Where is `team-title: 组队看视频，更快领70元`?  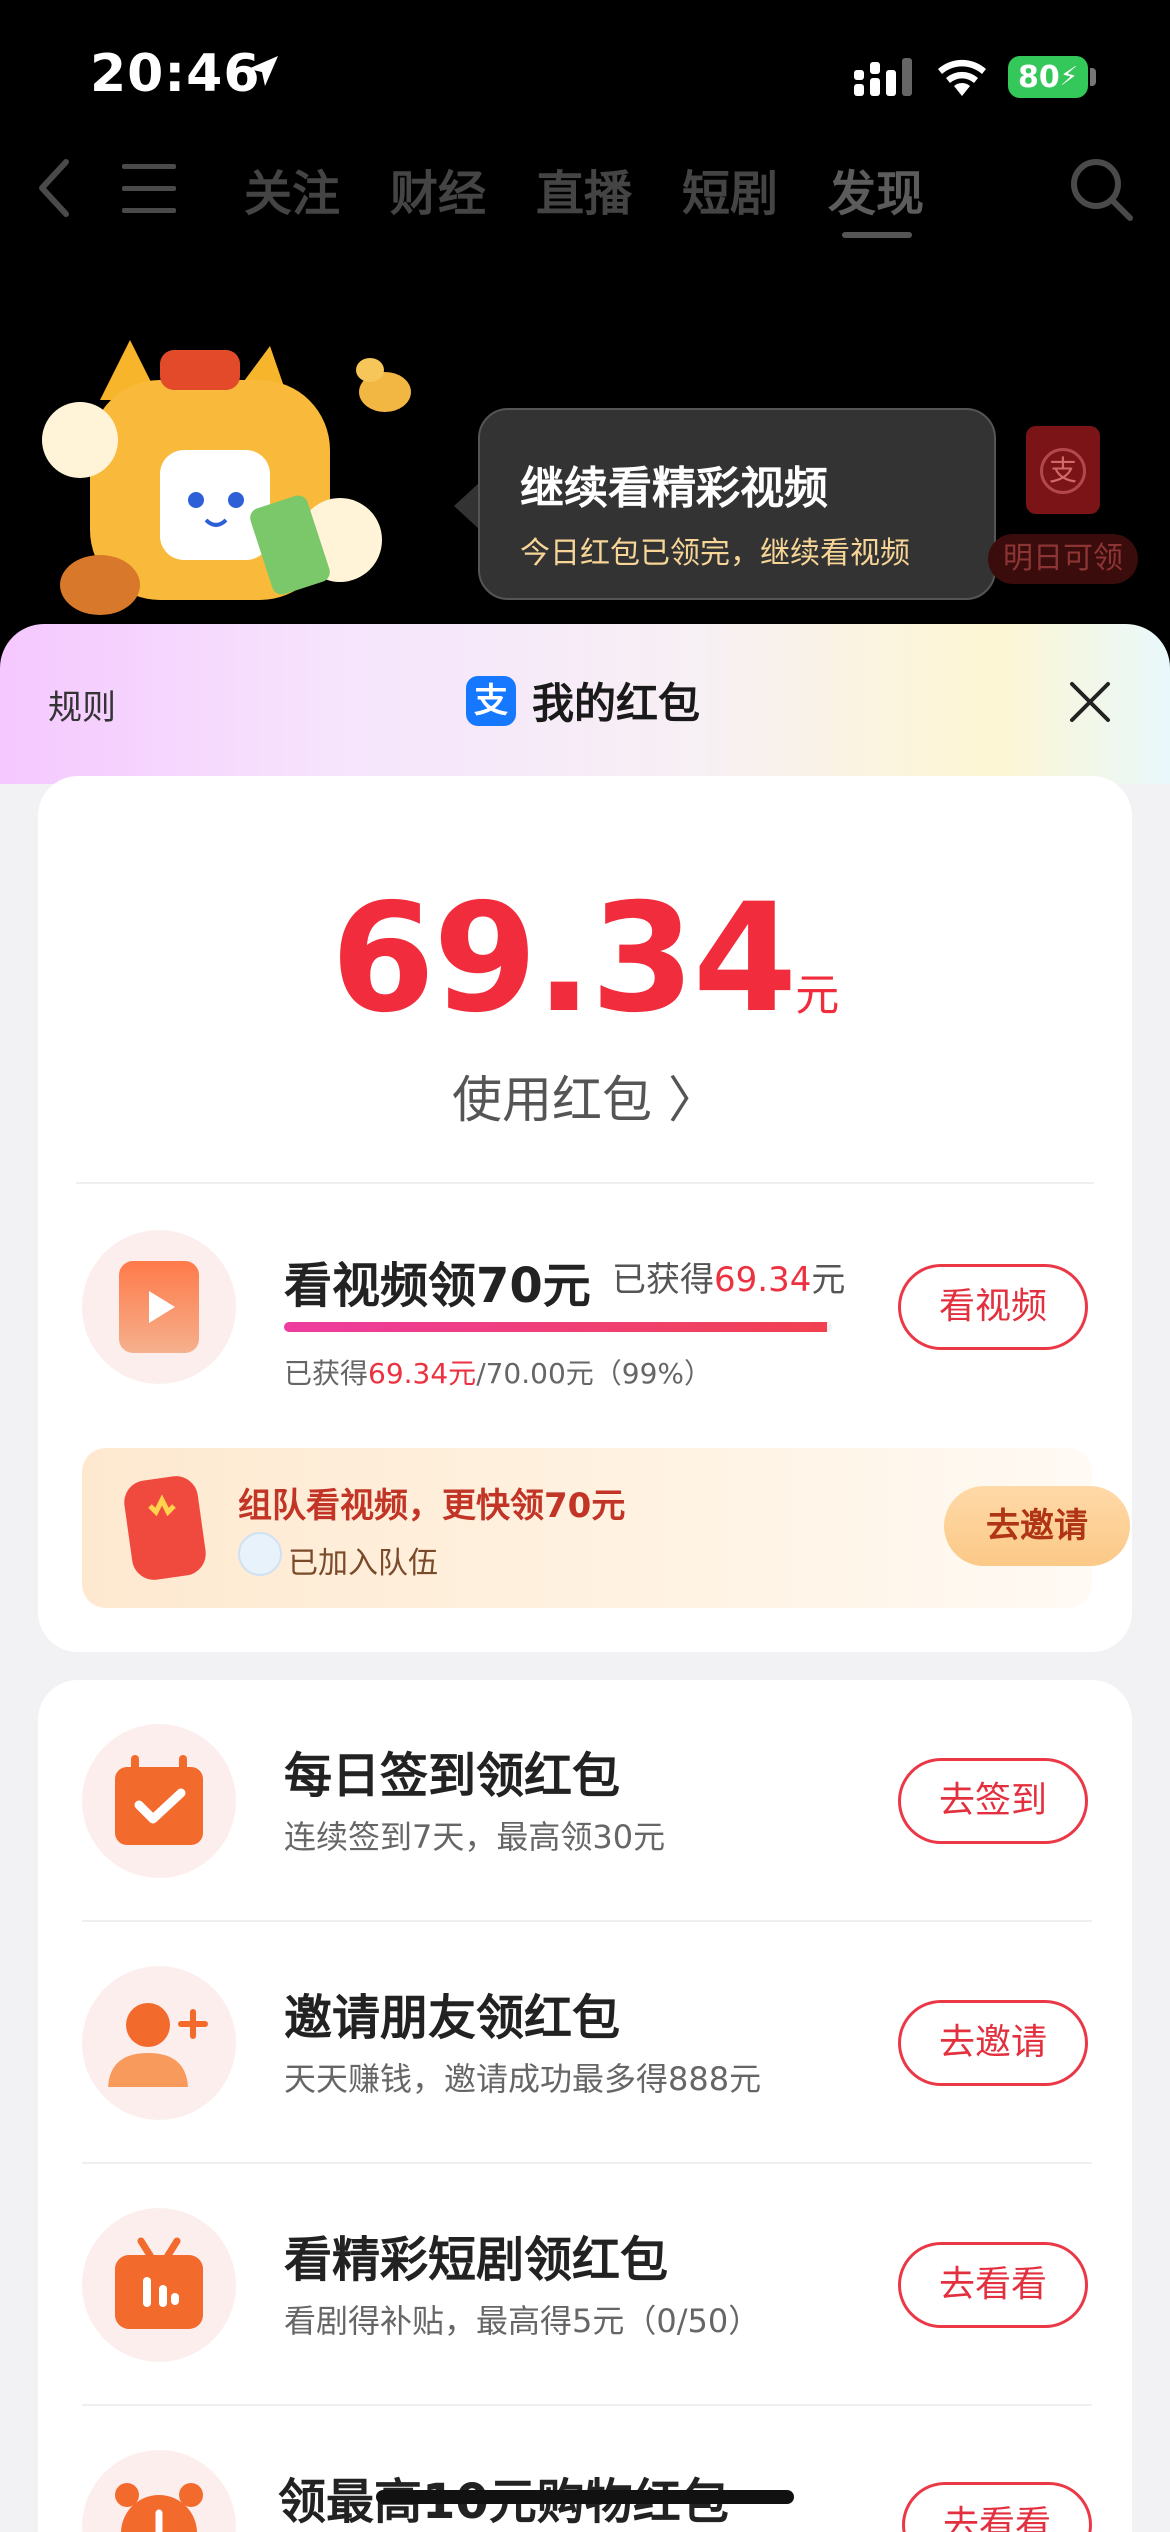 team-title: 组队看视频，更快领70元 is located at coordinates (432, 1506).